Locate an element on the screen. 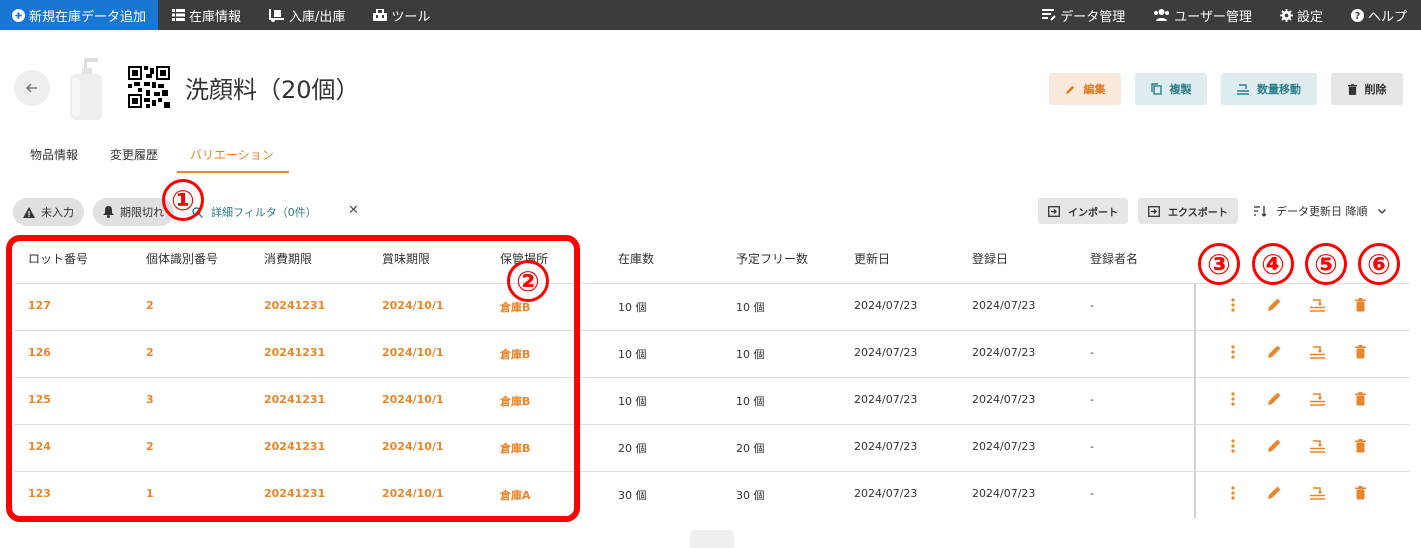 Image resolution: width=1421 pixels, height=548 pixels. cell-stock-count: 30 個 is located at coordinates (632, 495).